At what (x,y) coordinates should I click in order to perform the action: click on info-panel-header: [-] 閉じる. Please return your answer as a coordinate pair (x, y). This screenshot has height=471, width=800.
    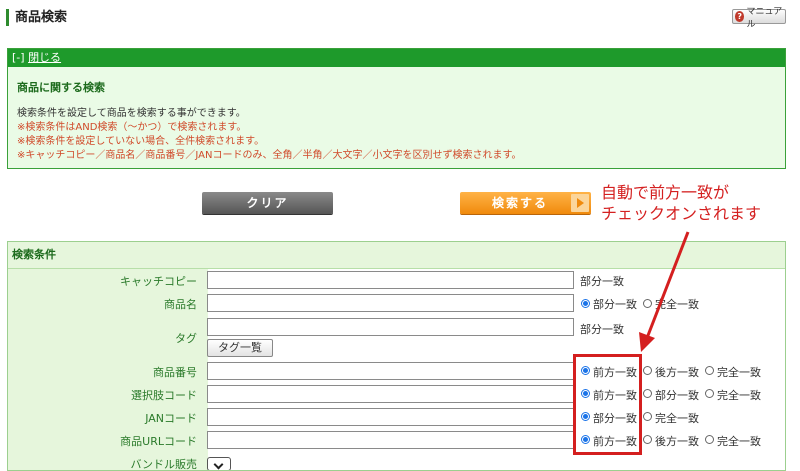
    Looking at the image, I should click on (396, 58).